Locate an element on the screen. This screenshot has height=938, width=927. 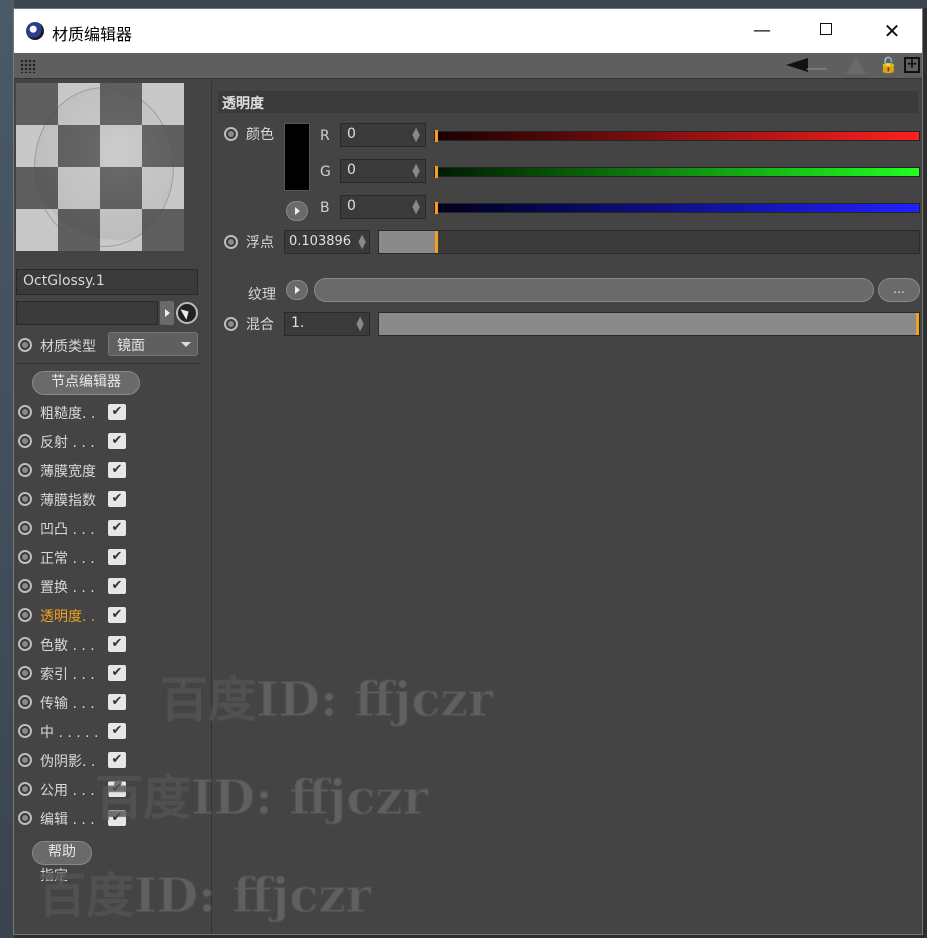
channel-label: 凹凸 . . . is located at coordinates (67, 529).